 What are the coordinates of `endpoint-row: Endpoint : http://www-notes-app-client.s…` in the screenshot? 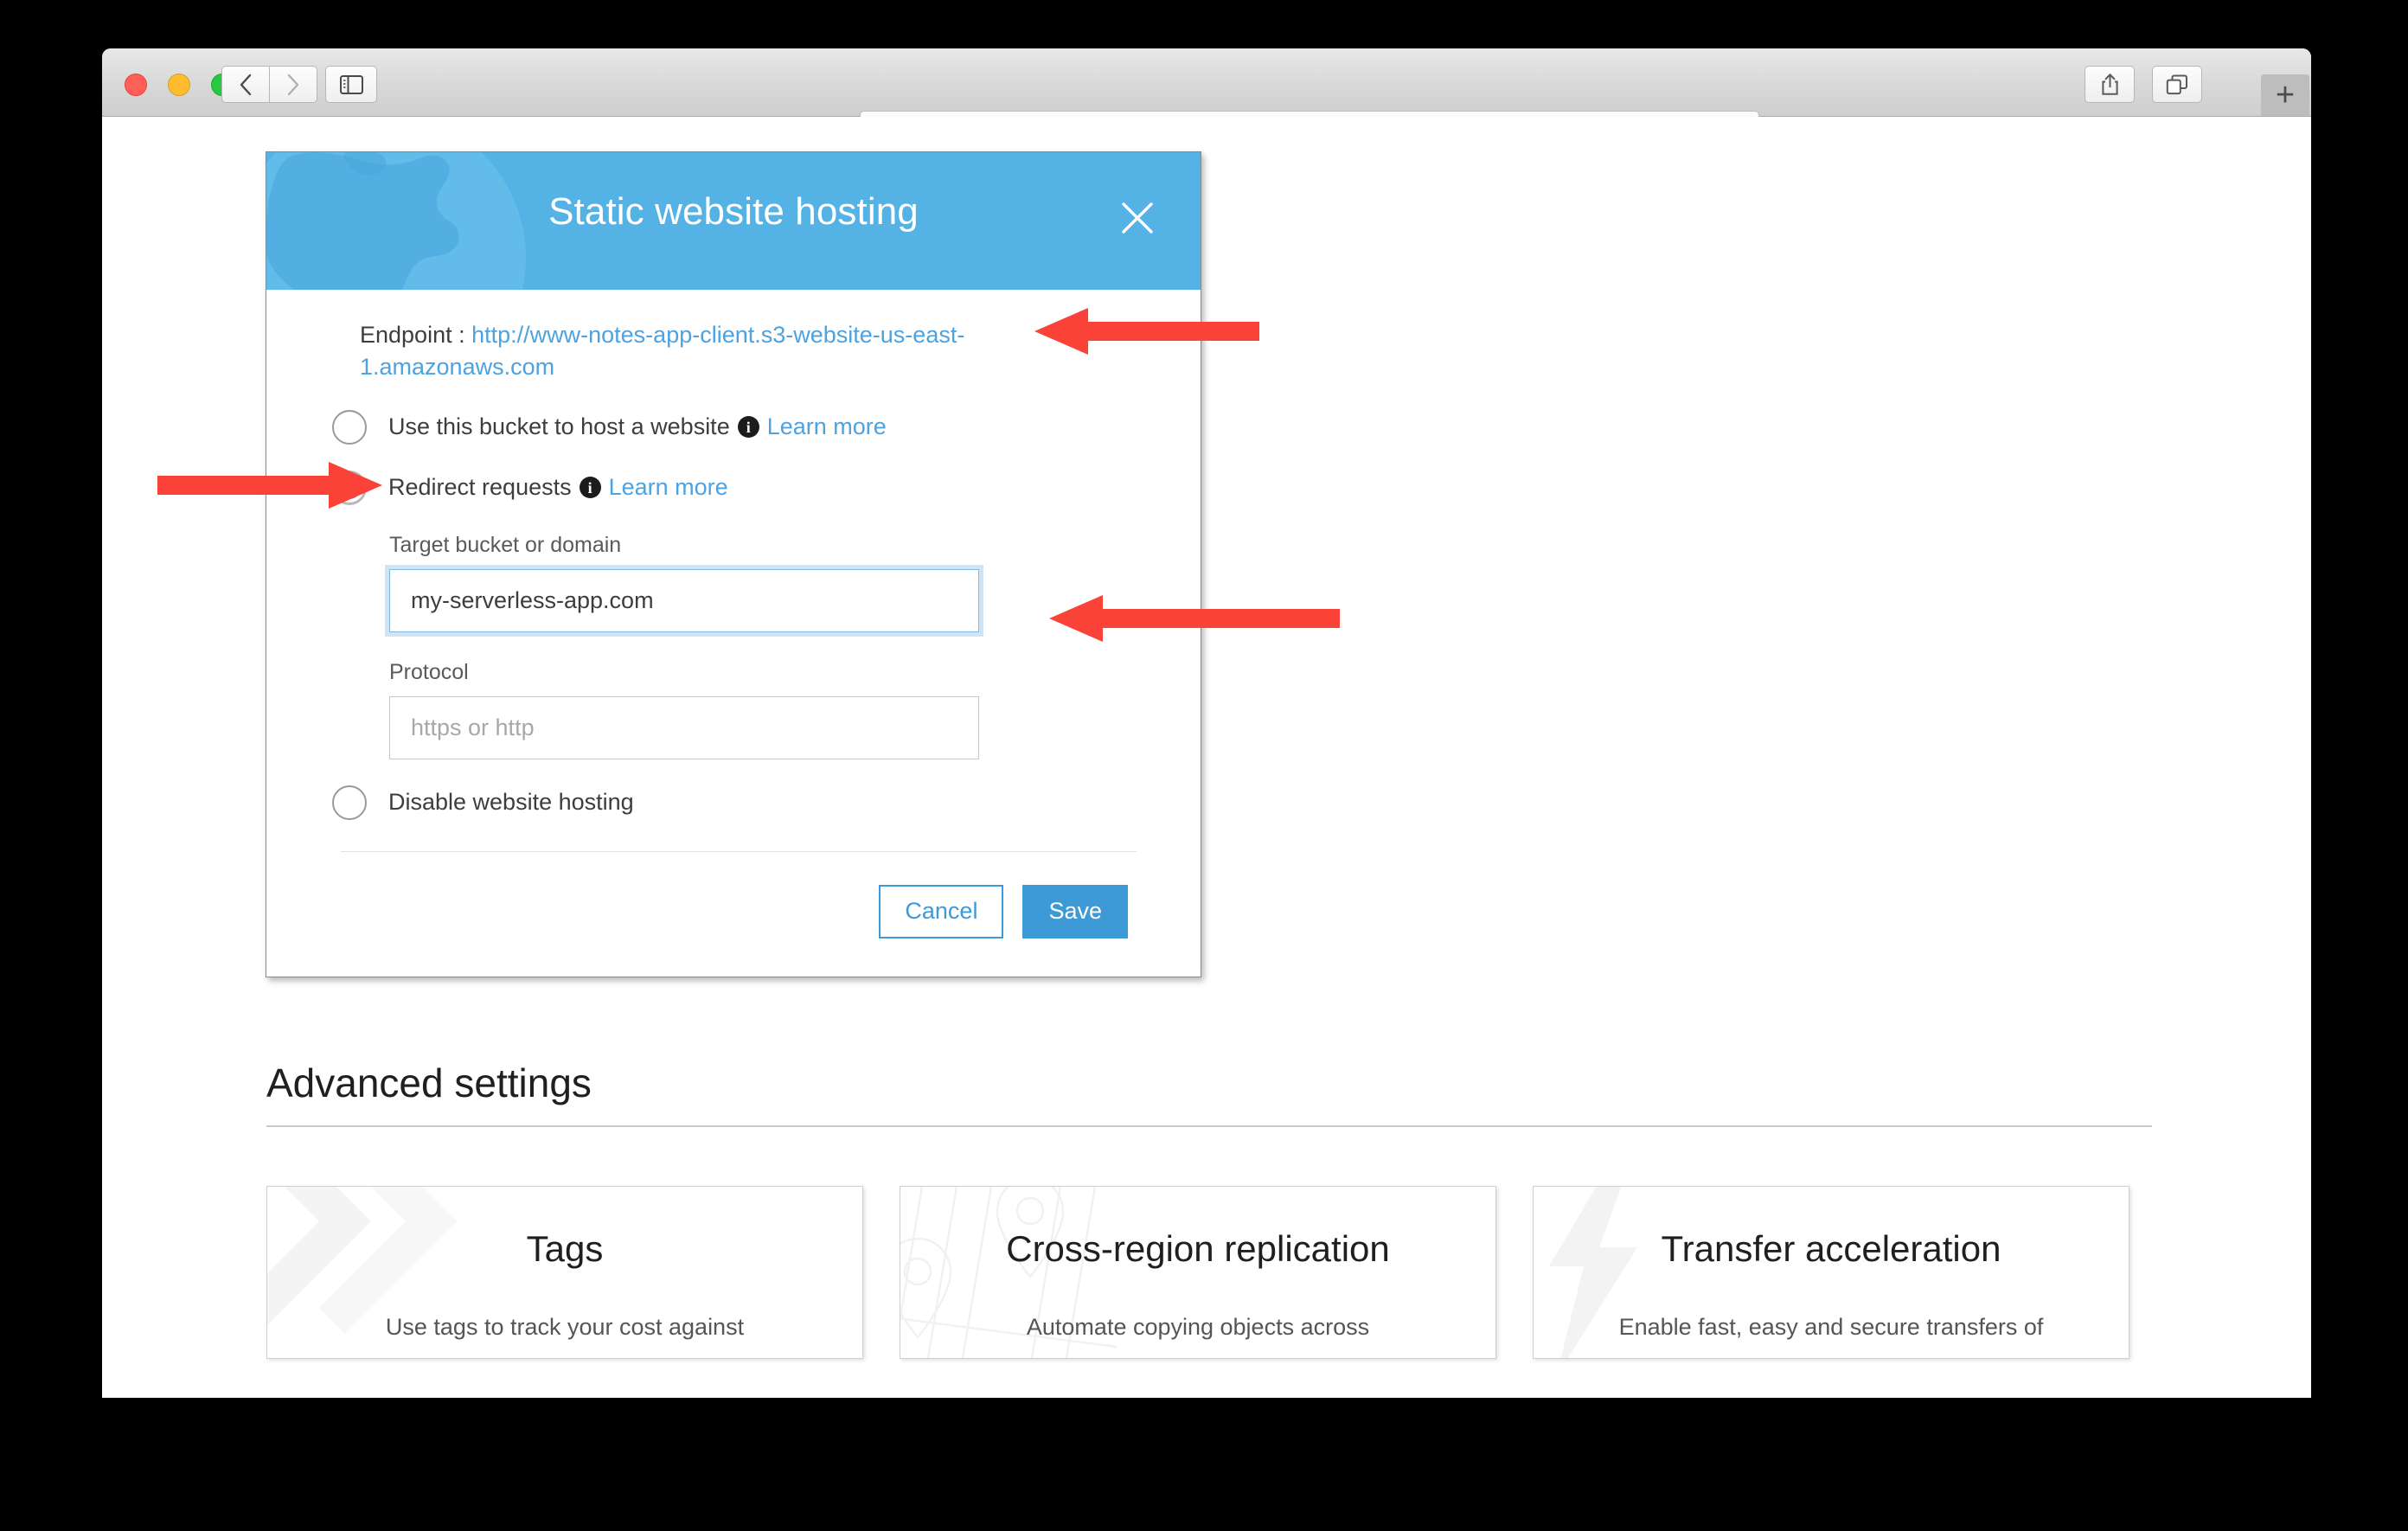 It's located at (688, 352).